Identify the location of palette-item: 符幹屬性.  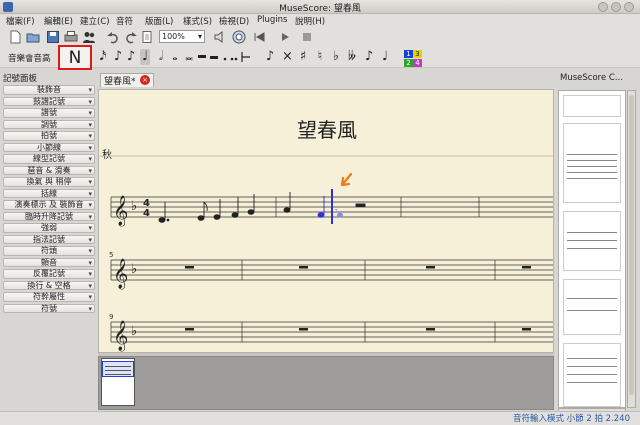
(49, 297).